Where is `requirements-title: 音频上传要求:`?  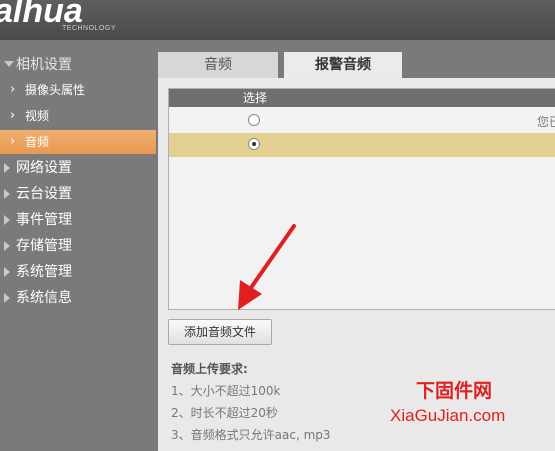 requirements-title: 音频上传要求: is located at coordinates (209, 369).